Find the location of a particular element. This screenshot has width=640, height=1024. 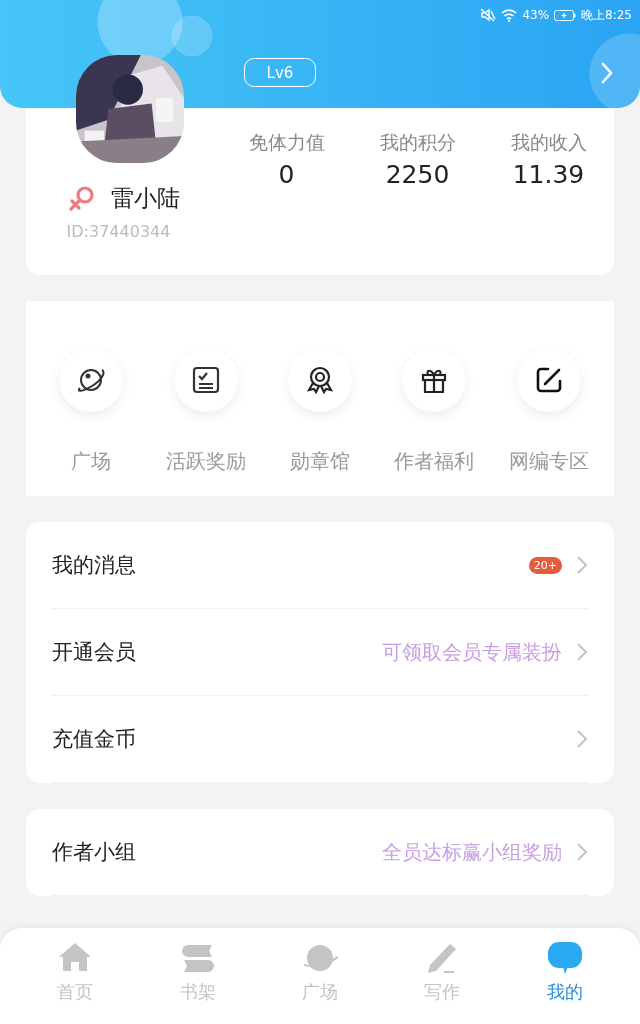

menu-item: 充值金币 is located at coordinates (320, 739).